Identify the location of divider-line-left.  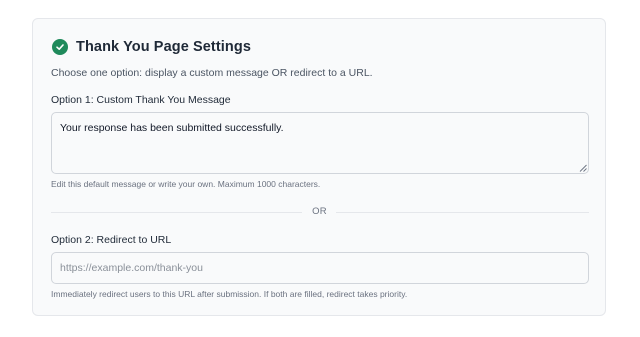
(176, 212).